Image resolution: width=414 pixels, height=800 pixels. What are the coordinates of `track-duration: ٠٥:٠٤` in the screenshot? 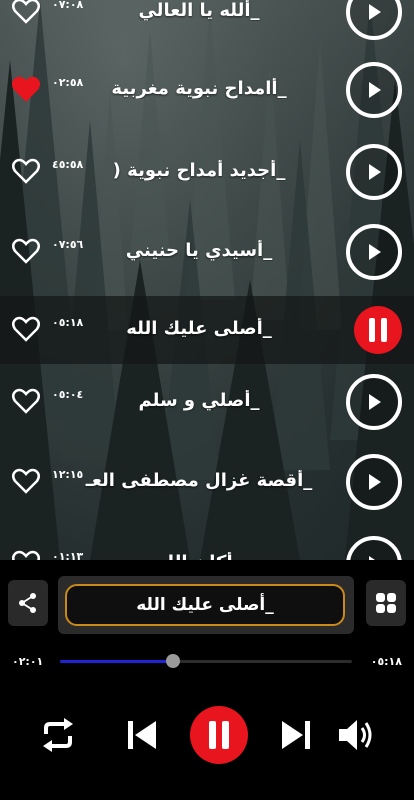 It's located at (68, 394).